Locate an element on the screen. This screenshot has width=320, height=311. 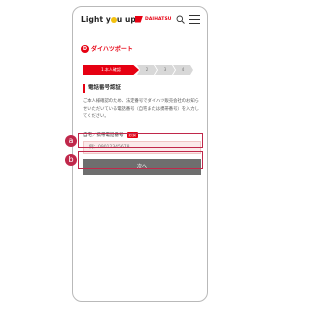
annotation-highlight-b is located at coordinates (140, 160).